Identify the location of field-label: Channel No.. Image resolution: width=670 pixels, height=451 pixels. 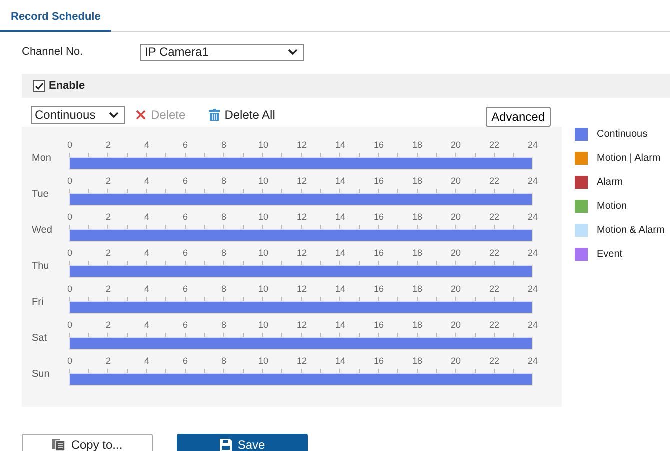
(53, 52).